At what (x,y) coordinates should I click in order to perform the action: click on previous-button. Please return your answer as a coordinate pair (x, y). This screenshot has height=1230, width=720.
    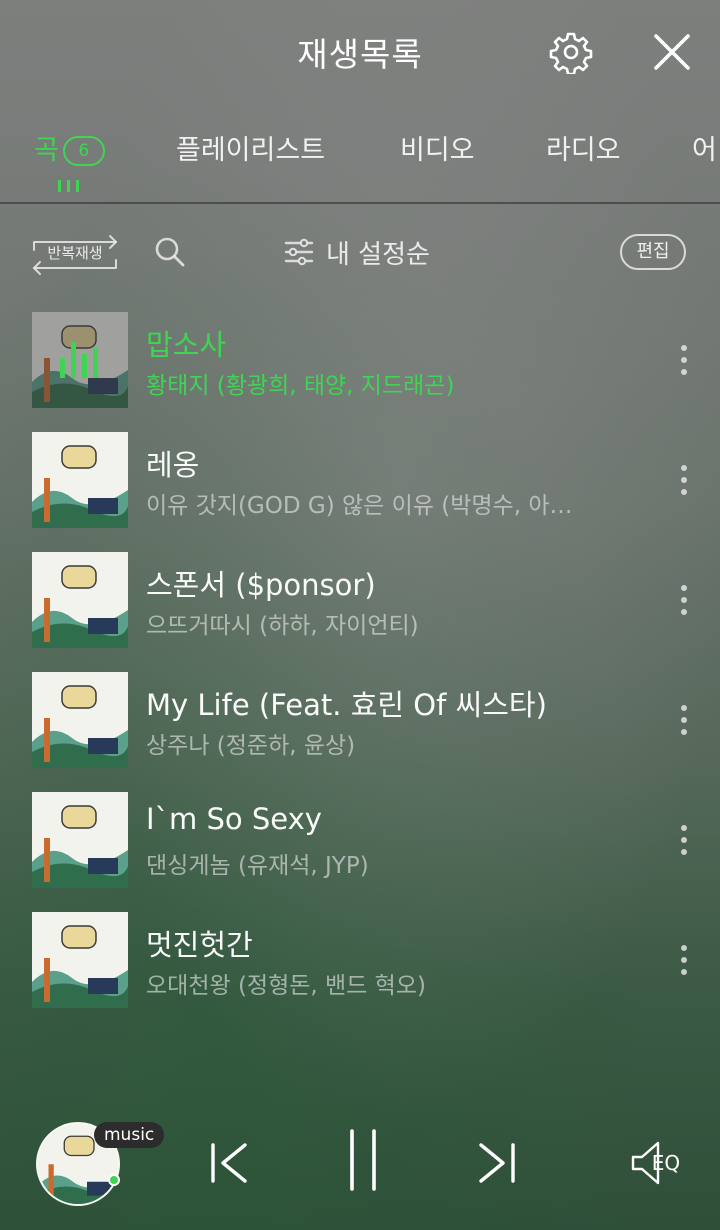
    Looking at the image, I should click on (229, 1163).